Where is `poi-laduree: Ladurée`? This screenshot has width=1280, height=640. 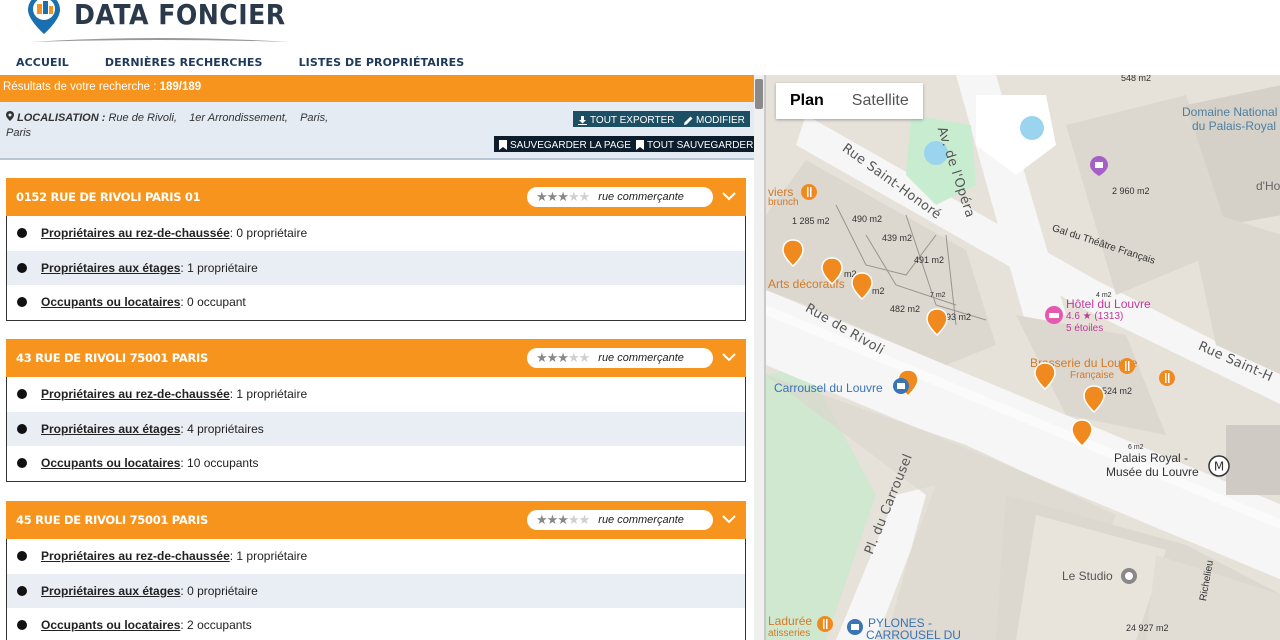
poi-laduree: Ladurée is located at coordinates (790, 621).